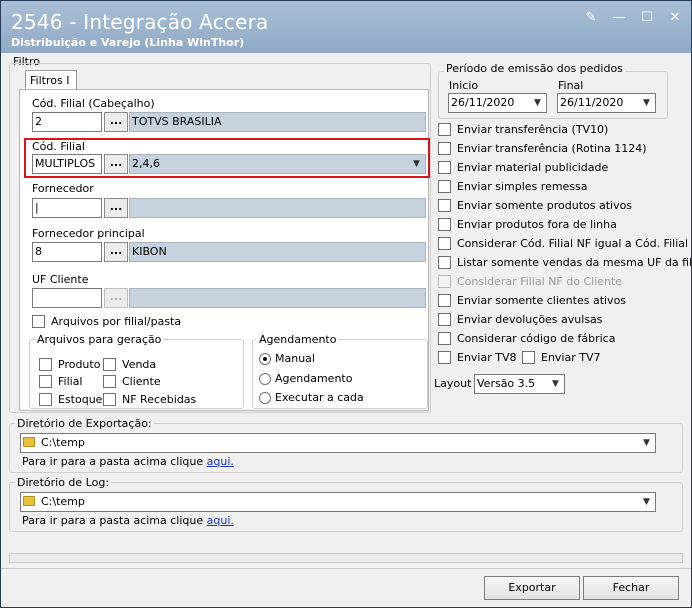 This screenshot has width=692, height=608. What do you see at coordinates (527, 224) in the screenshot?
I see `enviar-produtos-fora-linha-checkbox: Enviar produtos fora de linha` at bounding box center [527, 224].